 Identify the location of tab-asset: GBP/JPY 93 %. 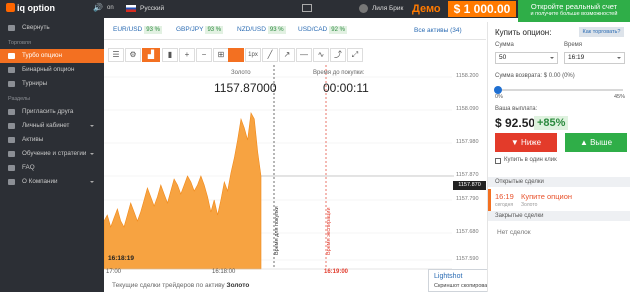
(200, 30).